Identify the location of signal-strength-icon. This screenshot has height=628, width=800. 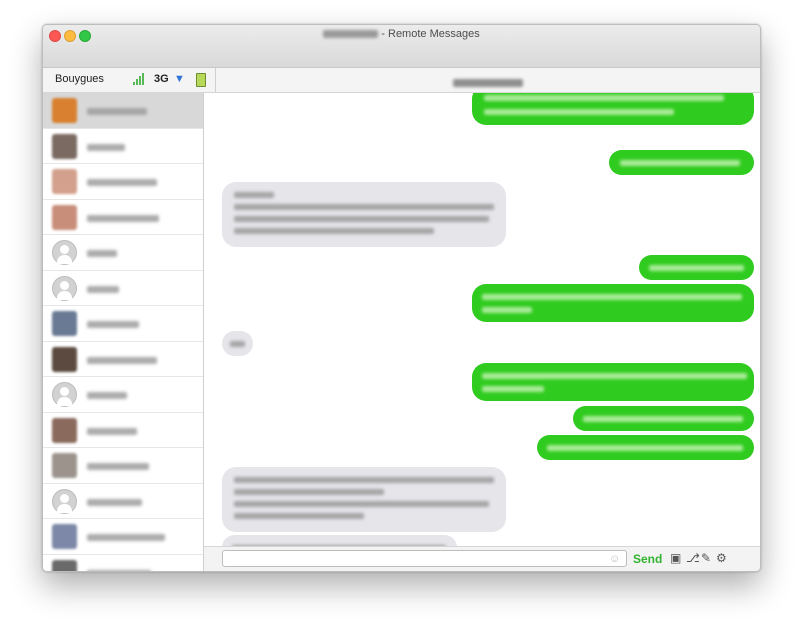
(139, 79).